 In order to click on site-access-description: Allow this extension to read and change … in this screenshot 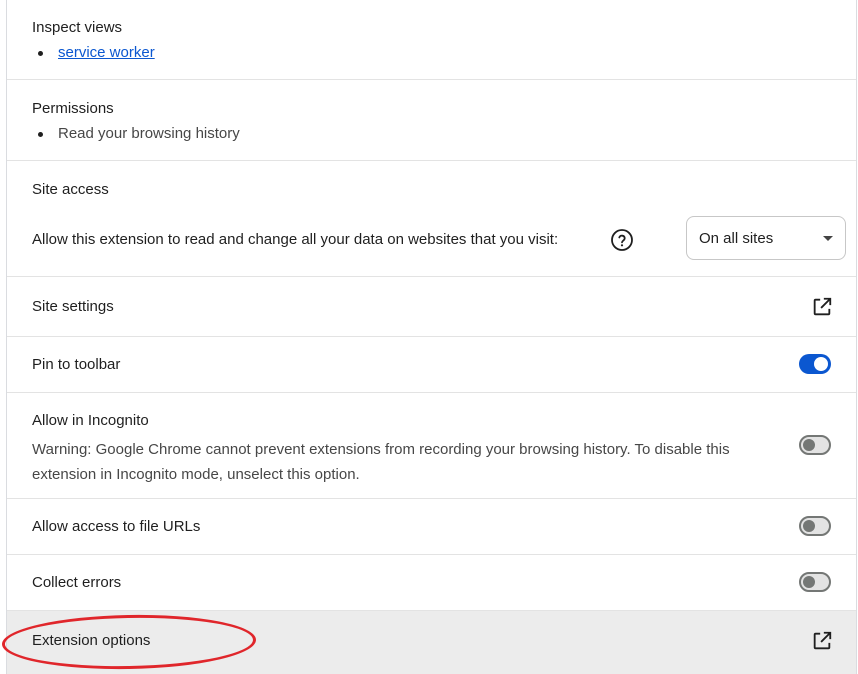, I will do `click(295, 239)`.